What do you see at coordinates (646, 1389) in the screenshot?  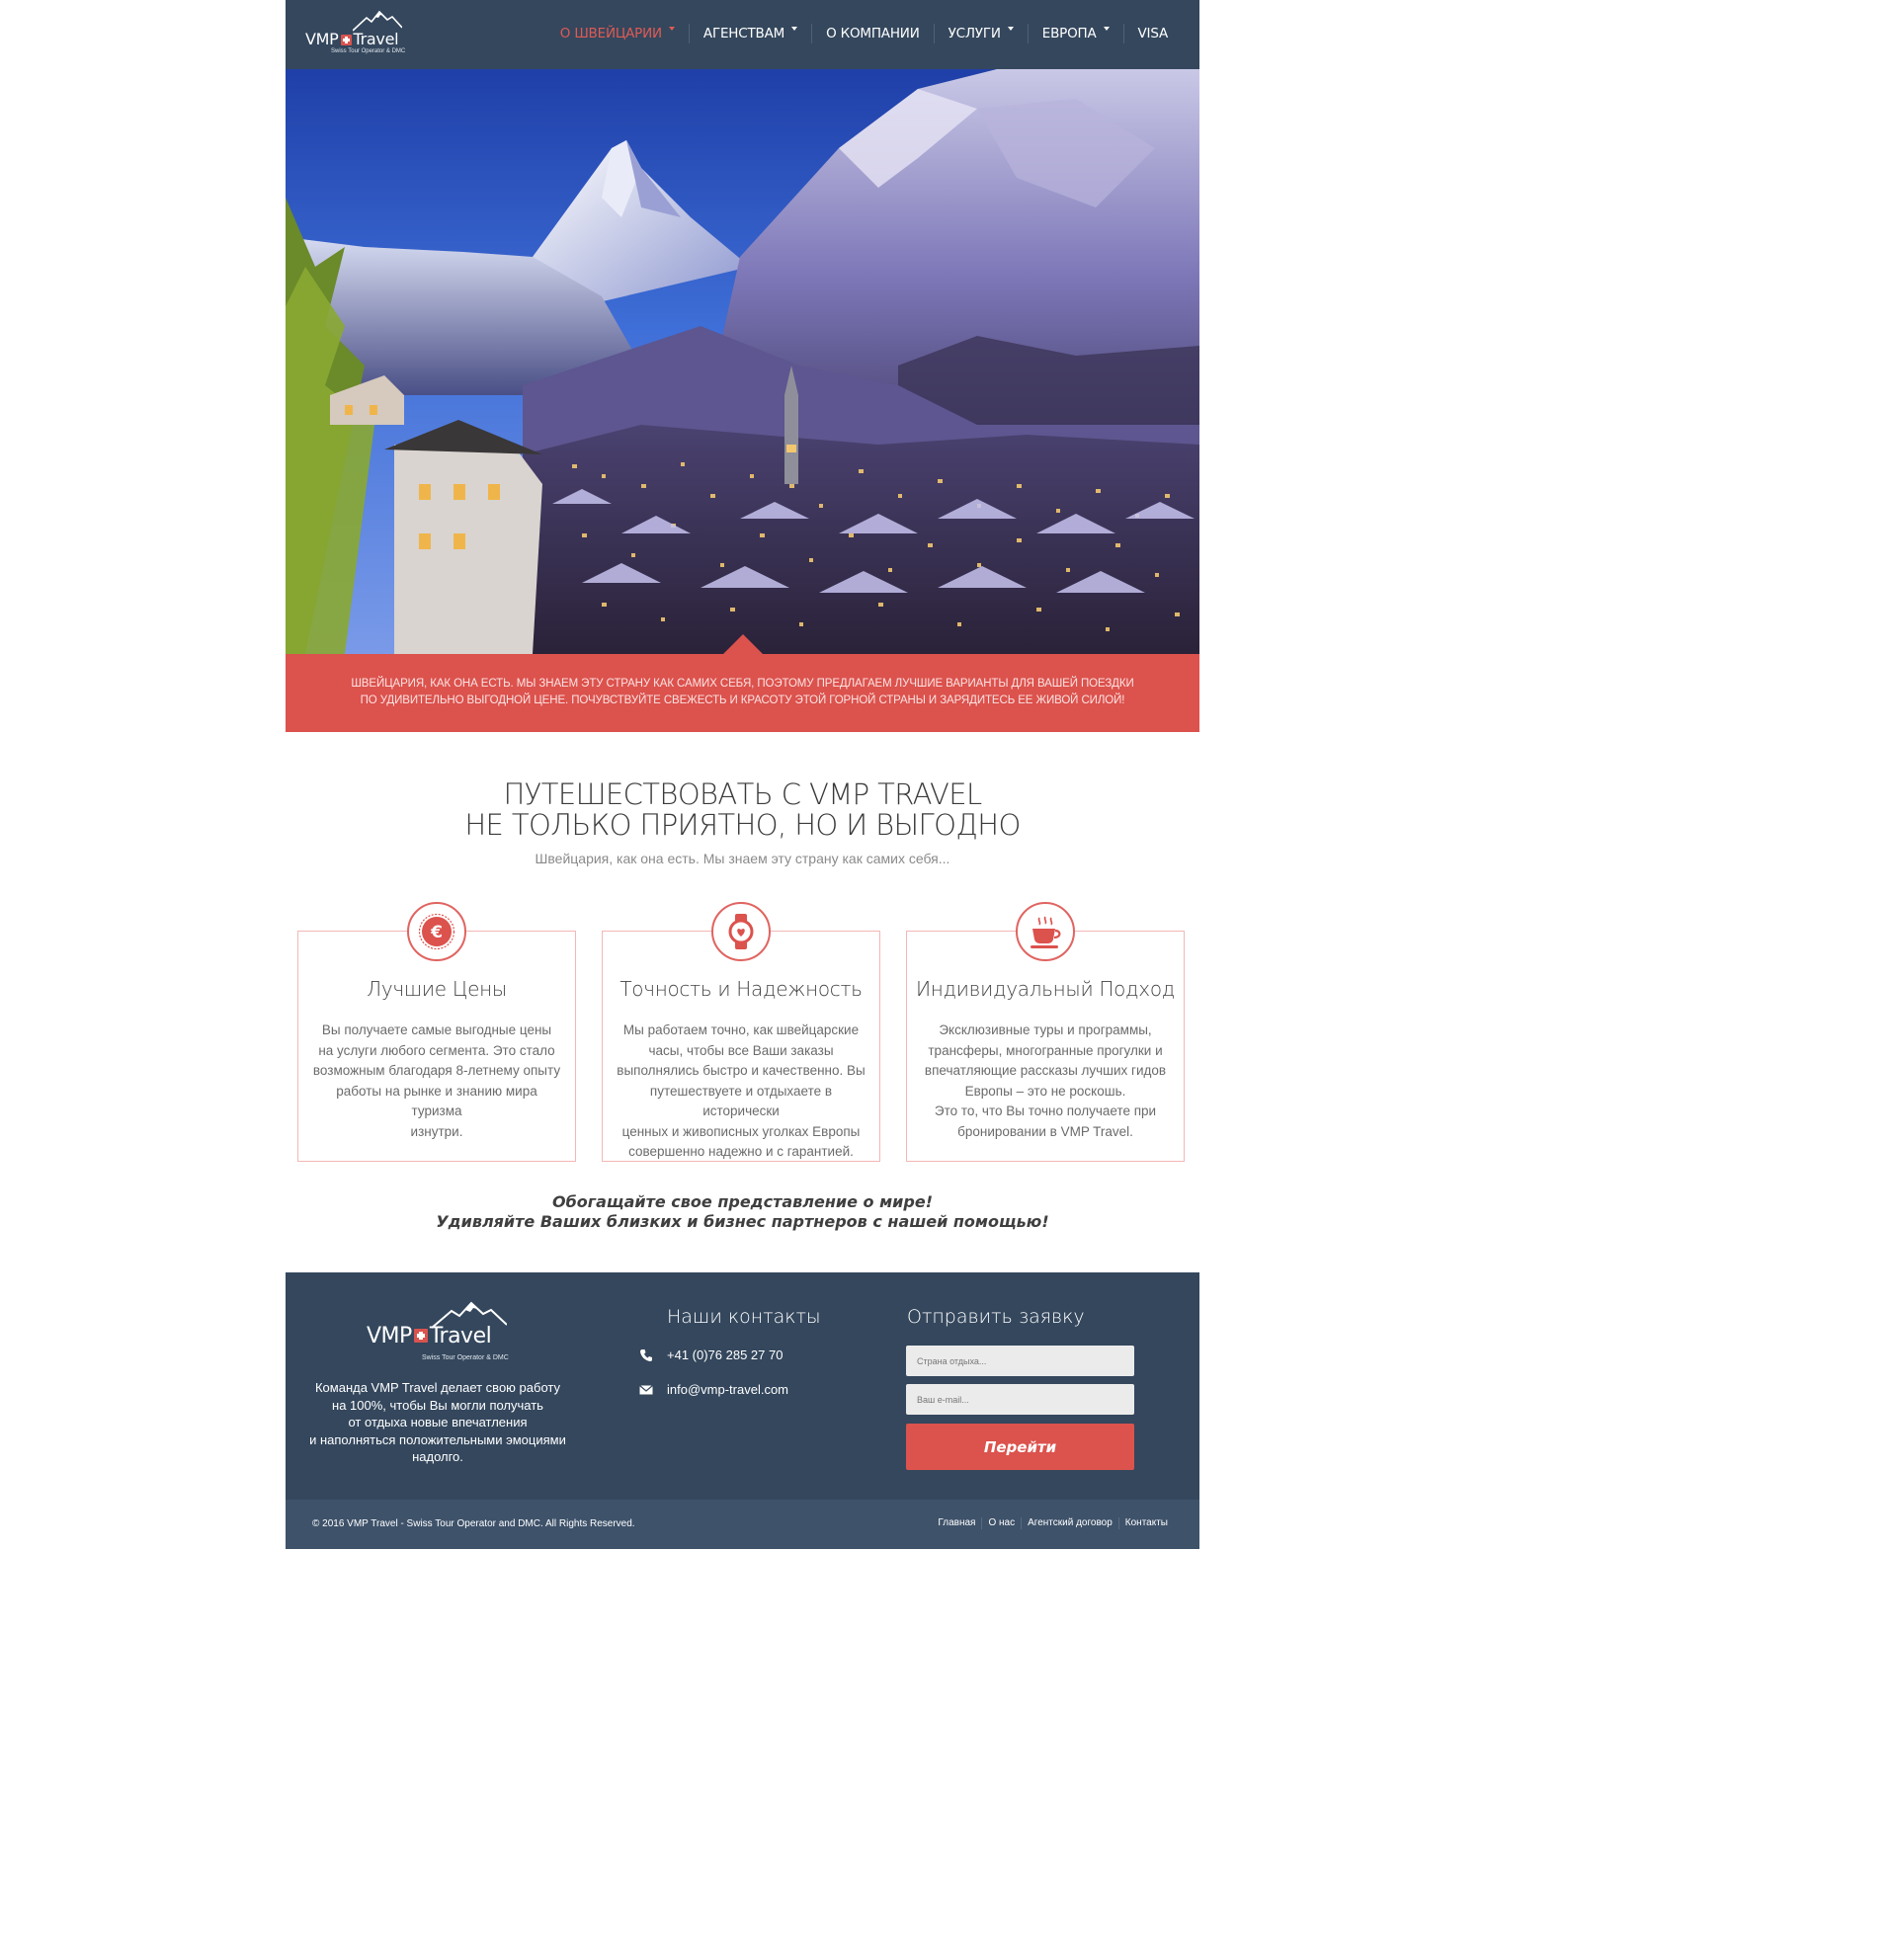 I see `envelope-icon` at bounding box center [646, 1389].